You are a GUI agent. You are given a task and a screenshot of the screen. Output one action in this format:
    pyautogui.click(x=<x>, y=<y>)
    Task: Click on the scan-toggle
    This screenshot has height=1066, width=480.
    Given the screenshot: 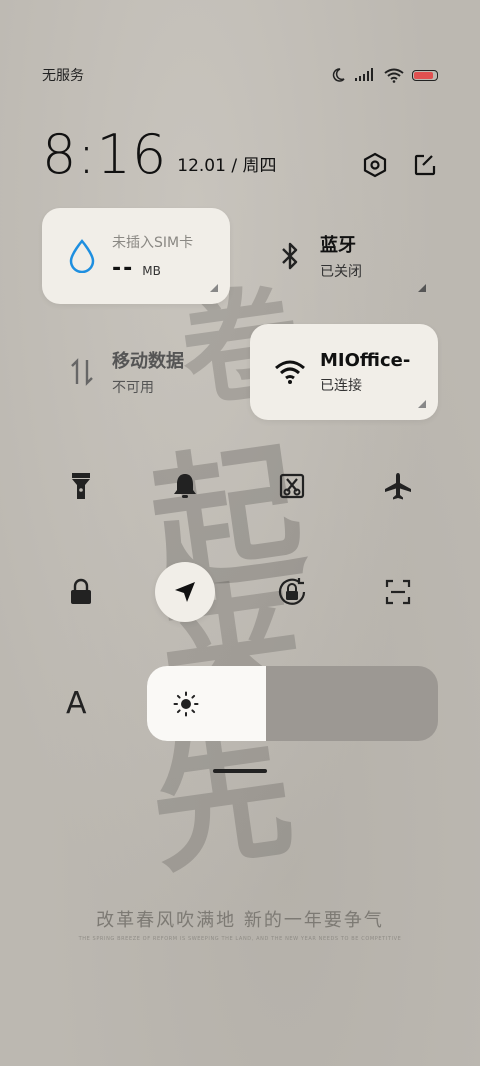 What is the action you would take?
    pyautogui.click(x=398, y=592)
    